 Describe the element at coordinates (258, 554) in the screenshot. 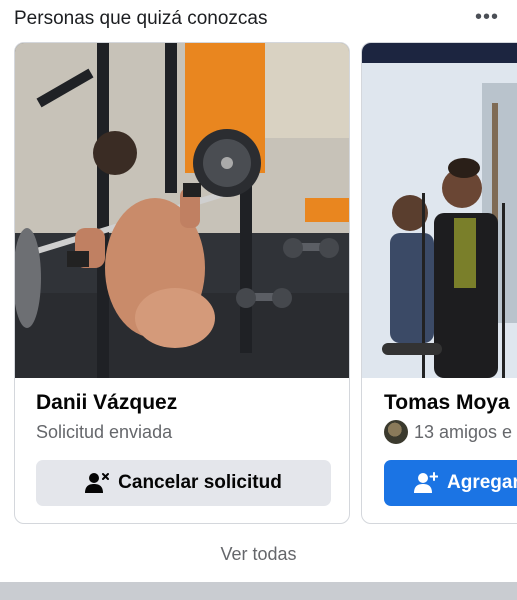

I see `see-all-link: Ver todas` at that location.